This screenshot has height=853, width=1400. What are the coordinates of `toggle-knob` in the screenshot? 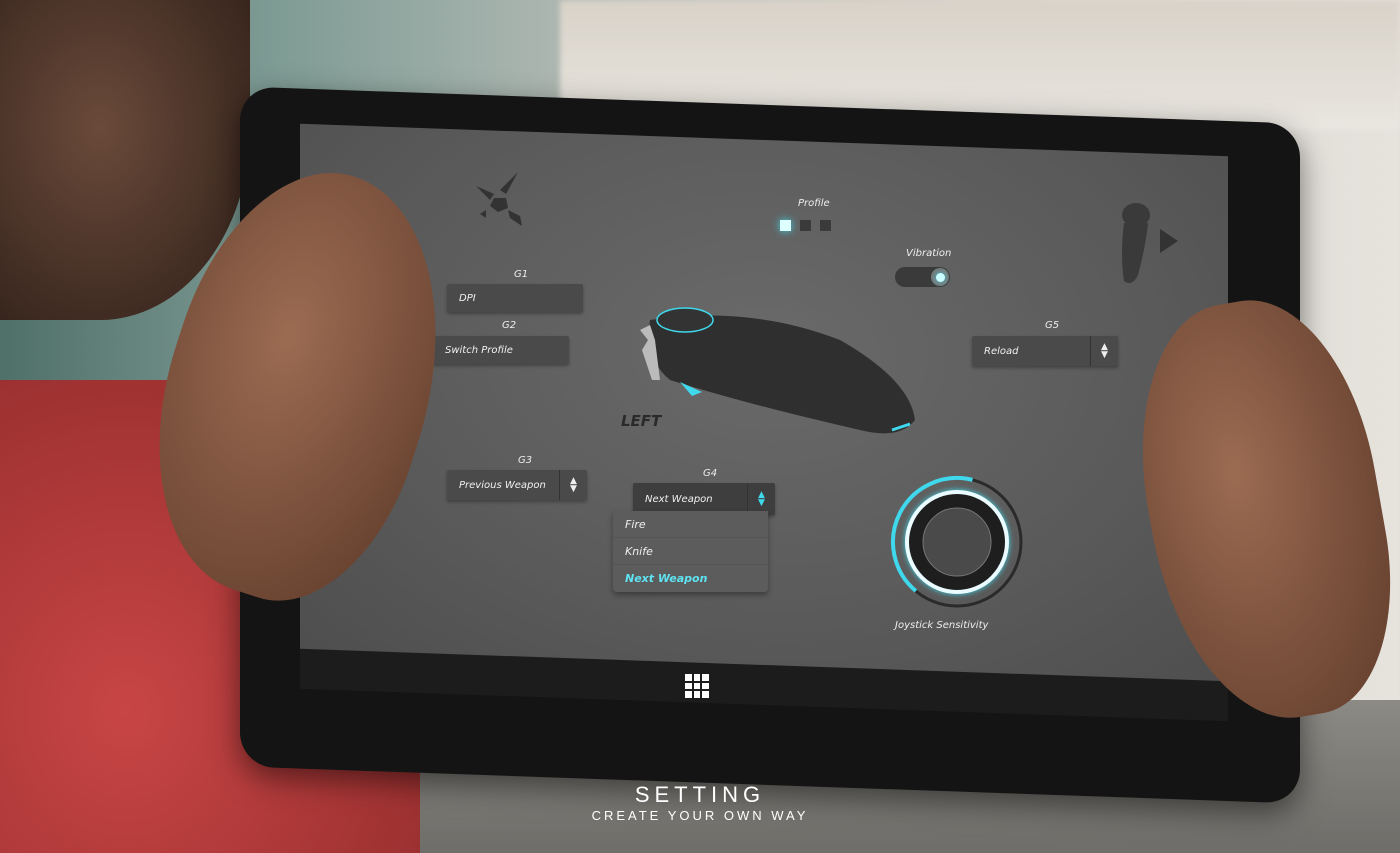 It's located at (940, 277).